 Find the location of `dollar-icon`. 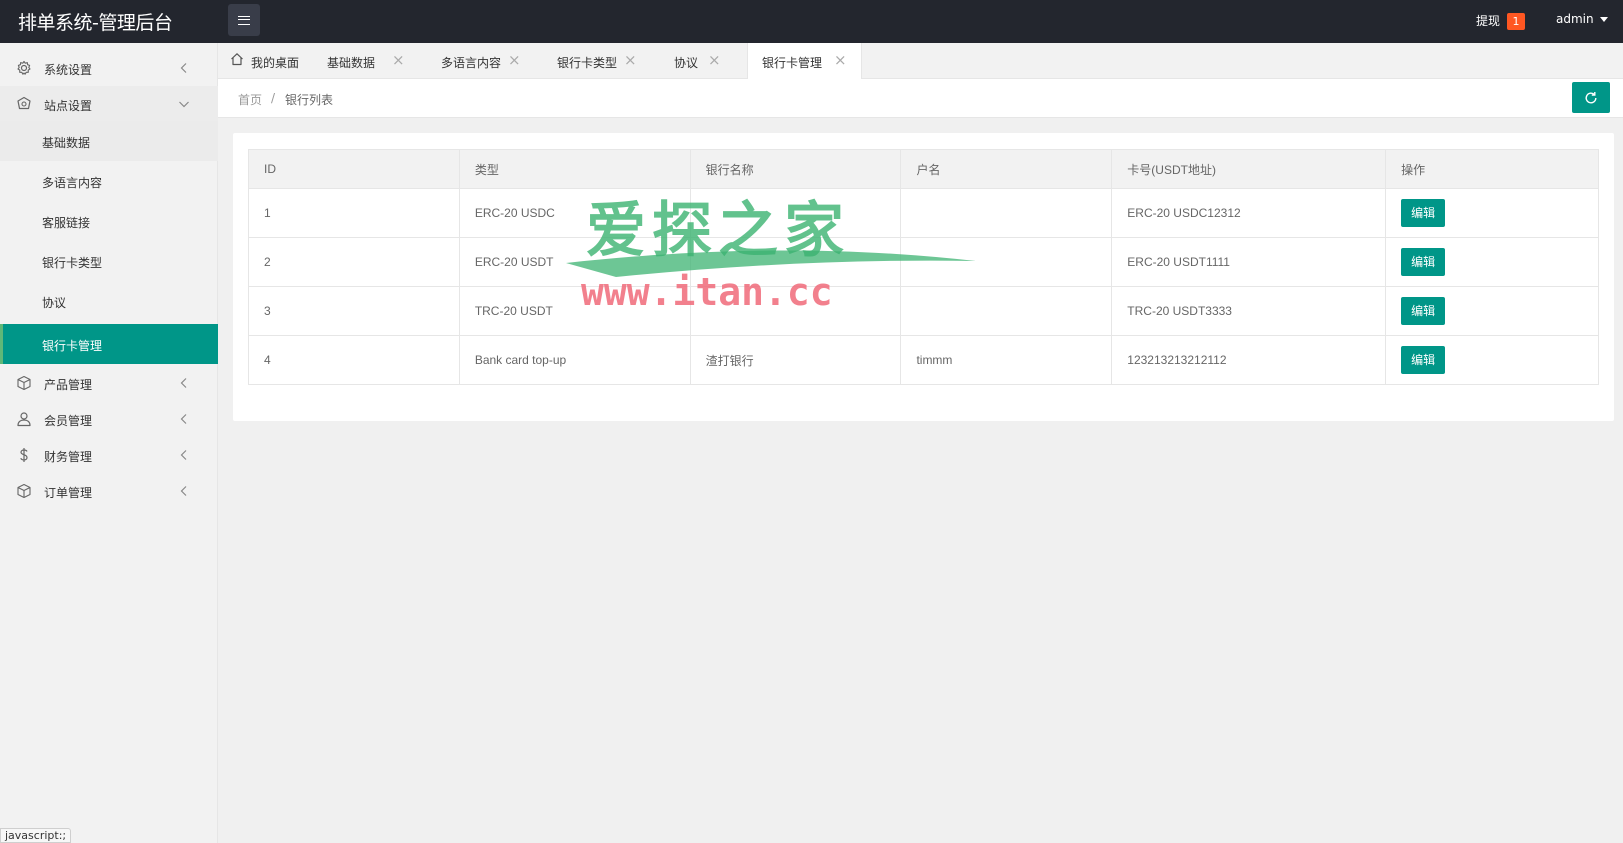

dollar-icon is located at coordinates (24, 455).